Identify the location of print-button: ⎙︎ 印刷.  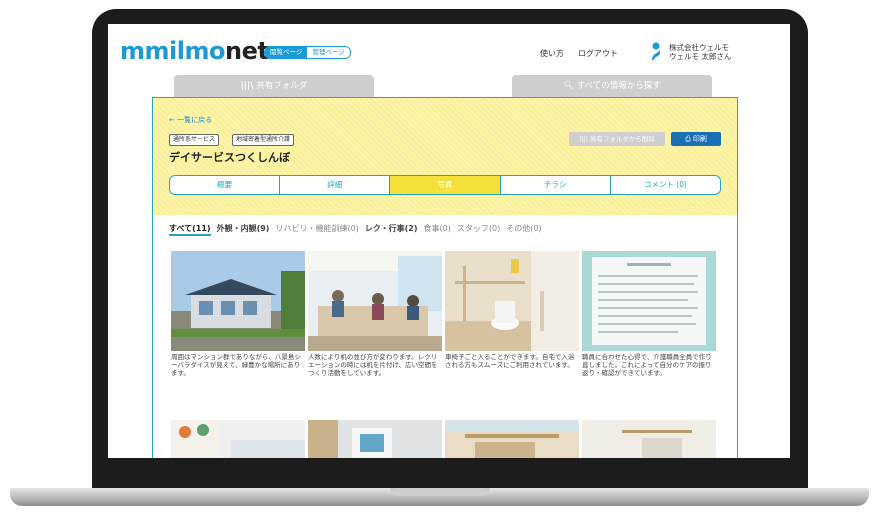
(696, 139).